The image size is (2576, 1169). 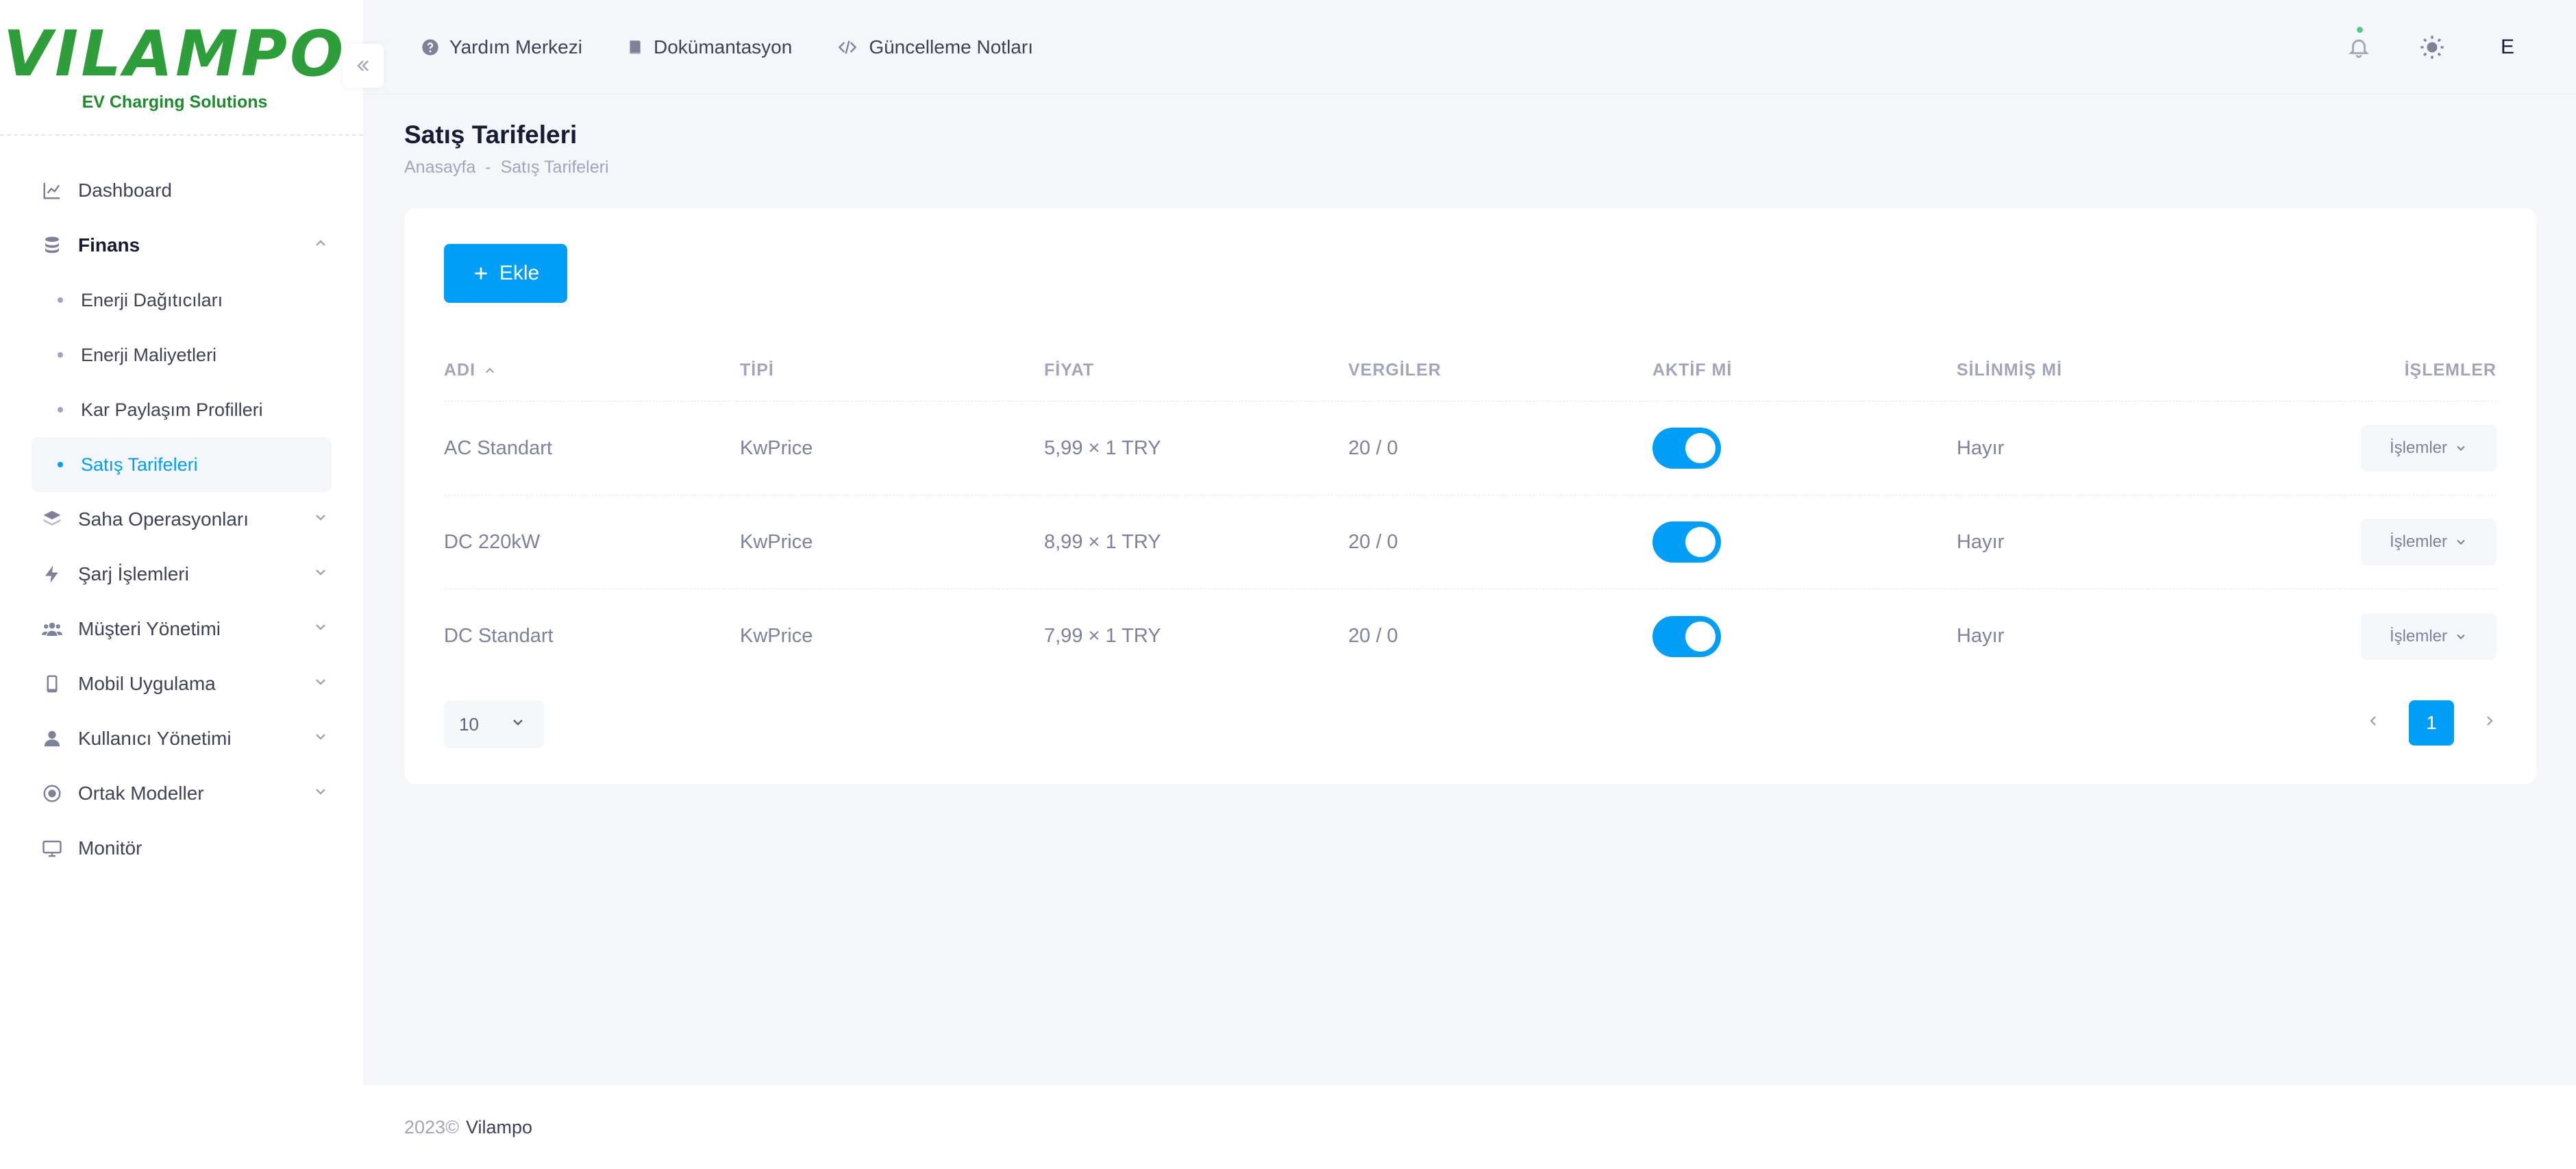 What do you see at coordinates (182, 519) in the screenshot?
I see `sidebar-item-saha-operasyonlari: Saha Operasyonları` at bounding box center [182, 519].